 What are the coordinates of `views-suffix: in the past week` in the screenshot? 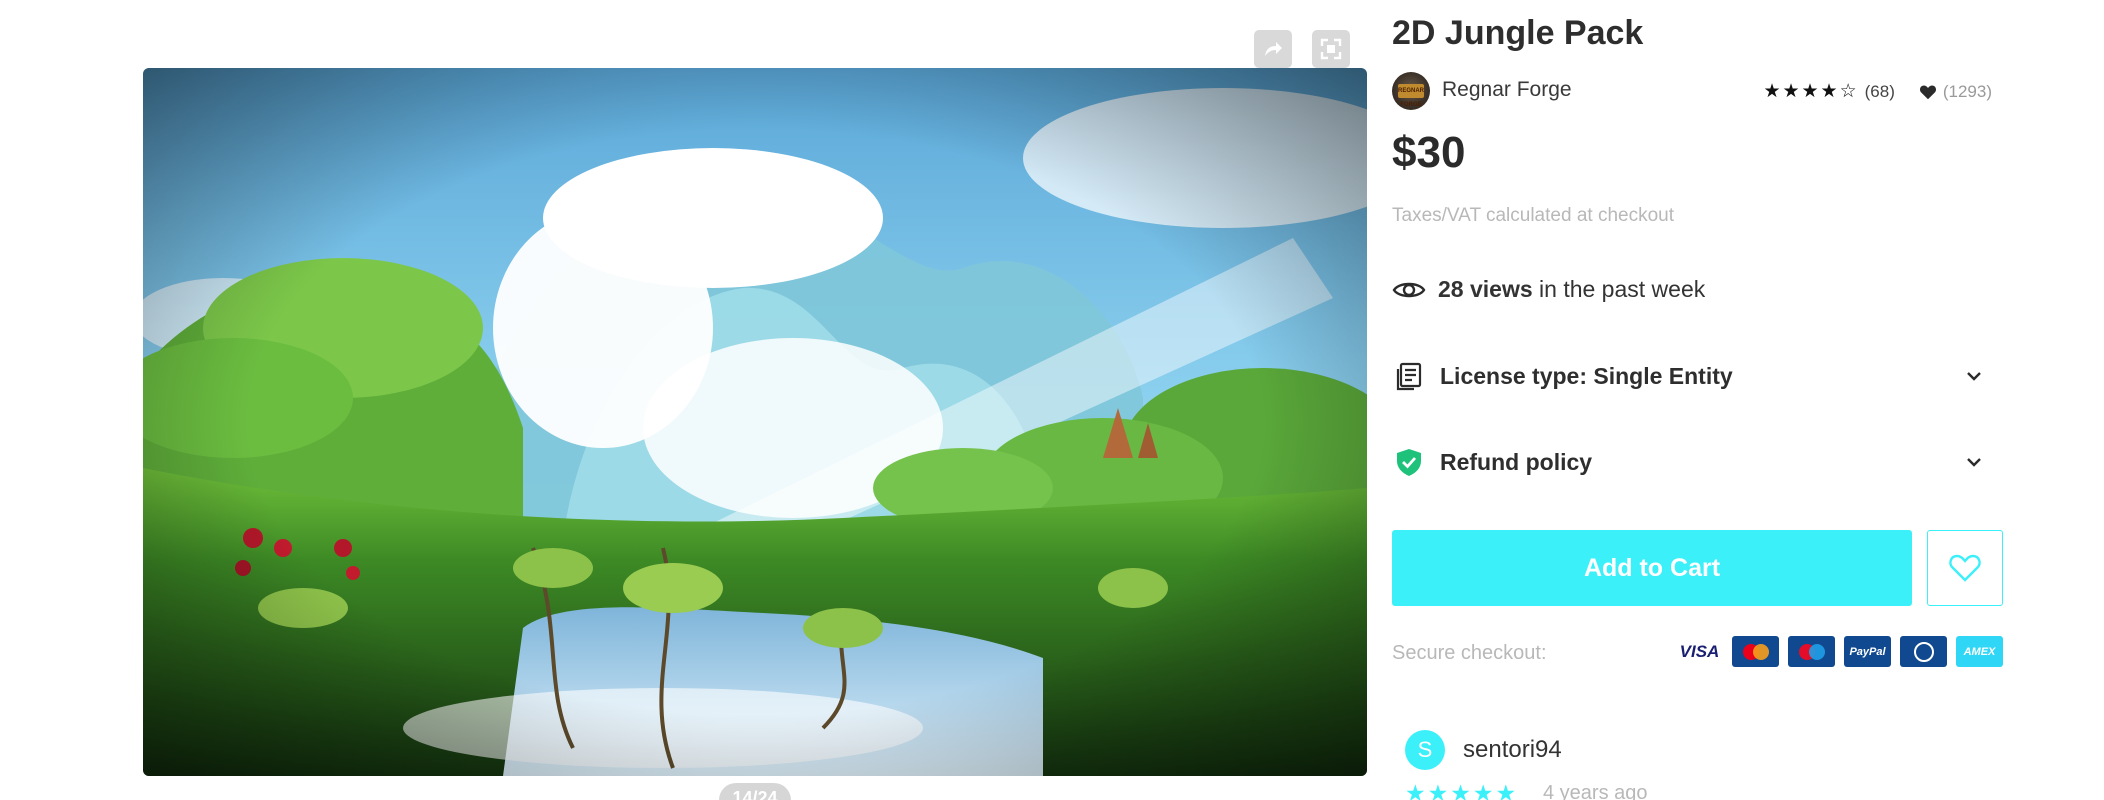 It's located at (1622, 289).